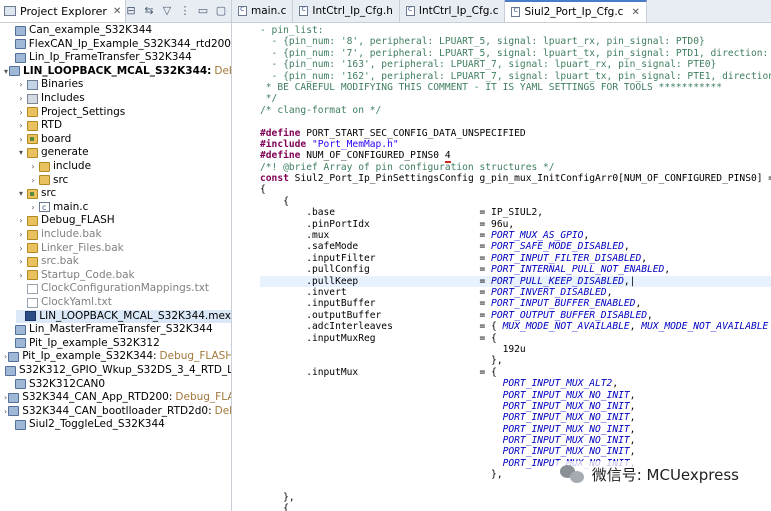 The image size is (771, 511). What do you see at coordinates (117, 71) in the screenshot?
I see `tree-item: ▾ LIN_LOOPBACK_MCAL_S32K344:Debug_FLASH` at bounding box center [117, 71].